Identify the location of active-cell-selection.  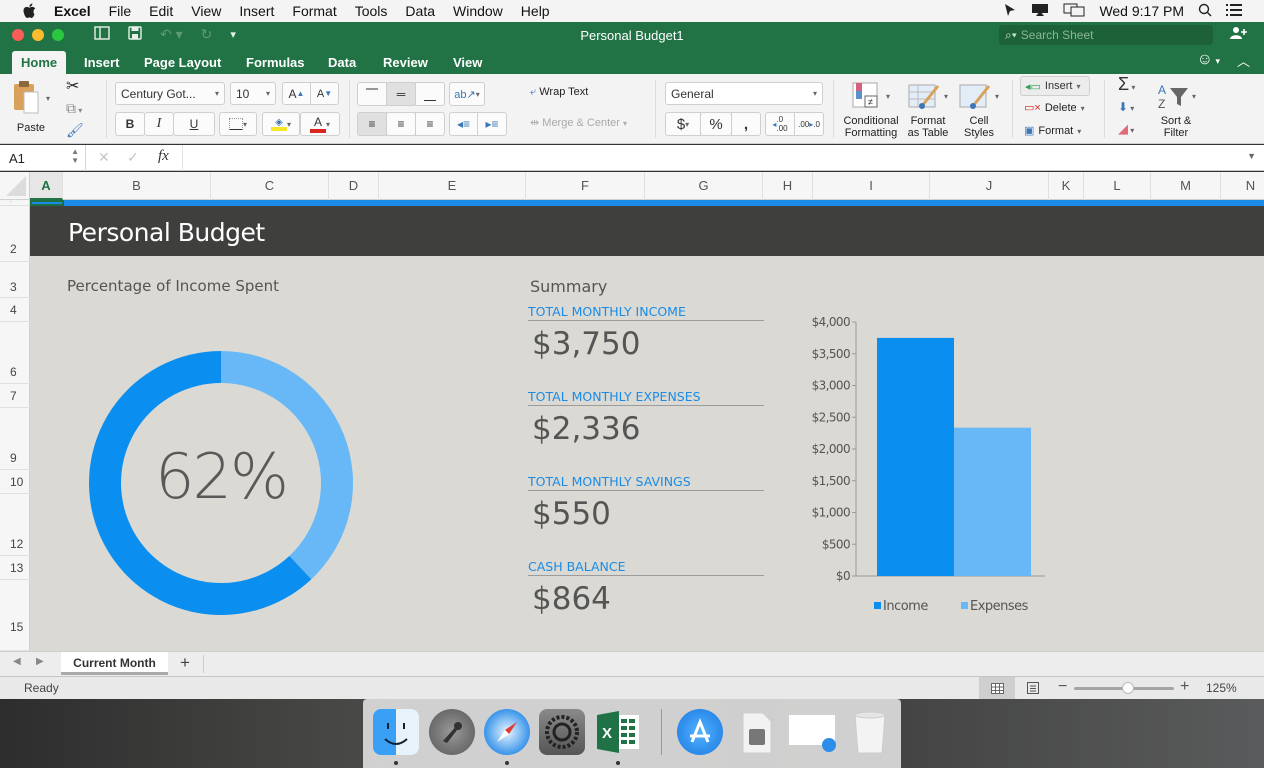
(47, 203).